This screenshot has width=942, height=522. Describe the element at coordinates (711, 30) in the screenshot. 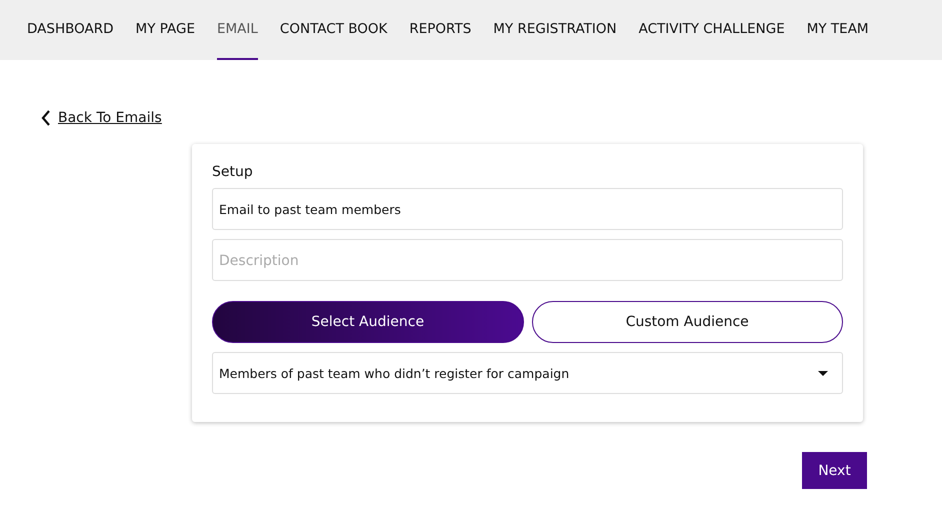

I see `nav-tab: ACTIVITY CHALLENGE` at that location.